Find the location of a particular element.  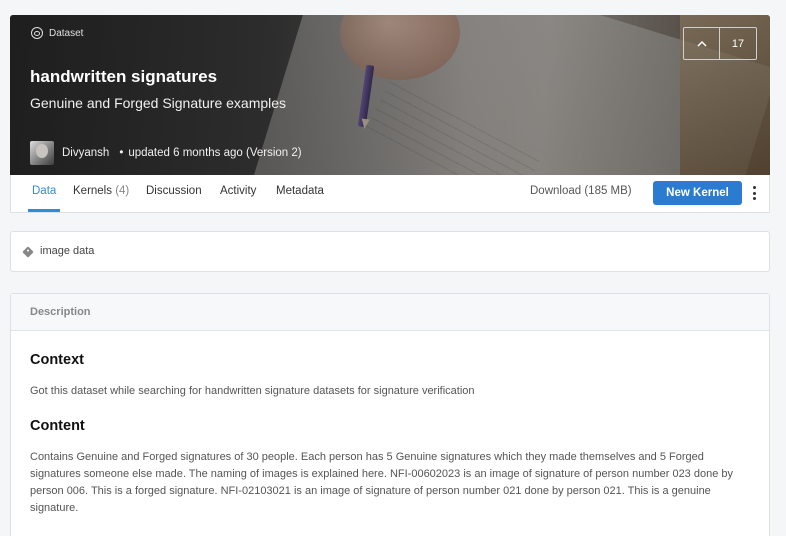

tab-kernels: Kernels (4) is located at coordinates (101, 191).